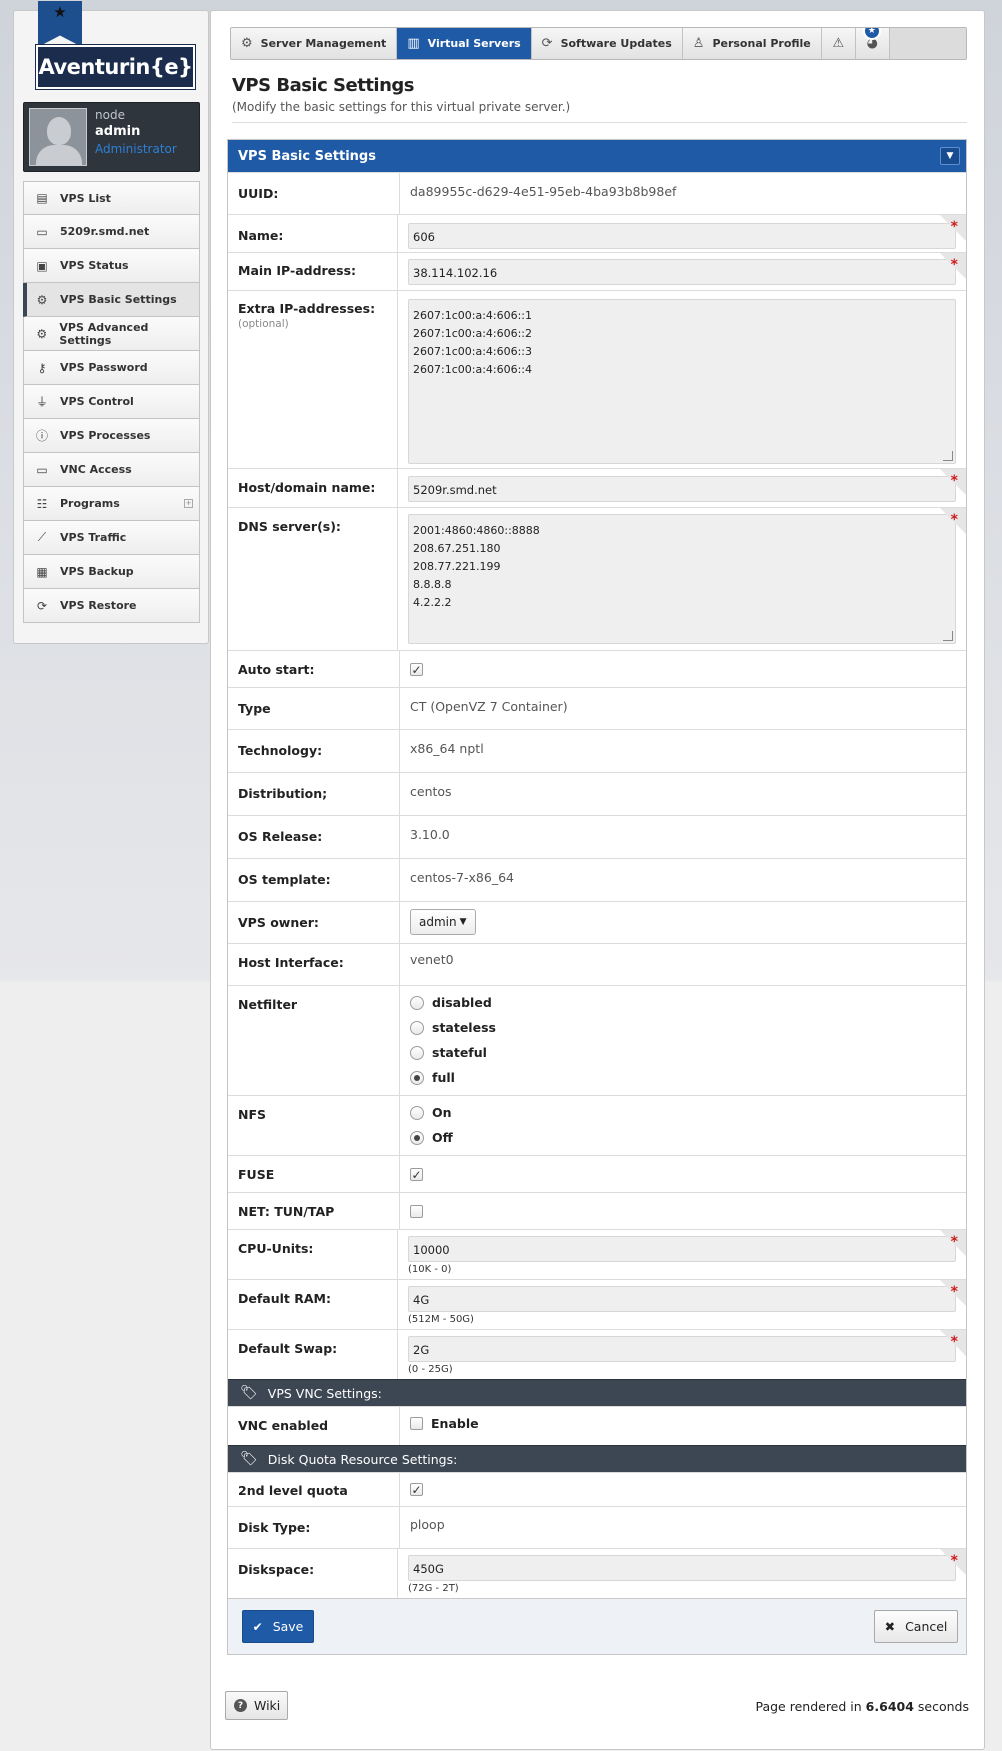 The height and width of the screenshot is (1751, 1002). I want to click on tab-label: Server Management, so click(323, 43).